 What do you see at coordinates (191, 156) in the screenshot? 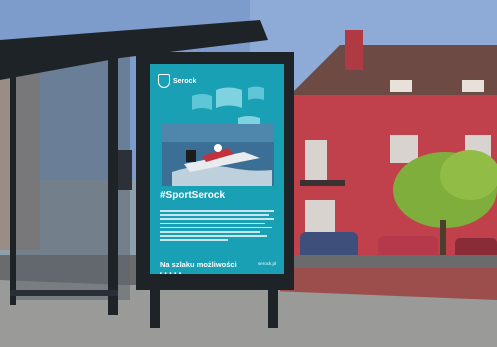
I see `boat-engine` at bounding box center [191, 156].